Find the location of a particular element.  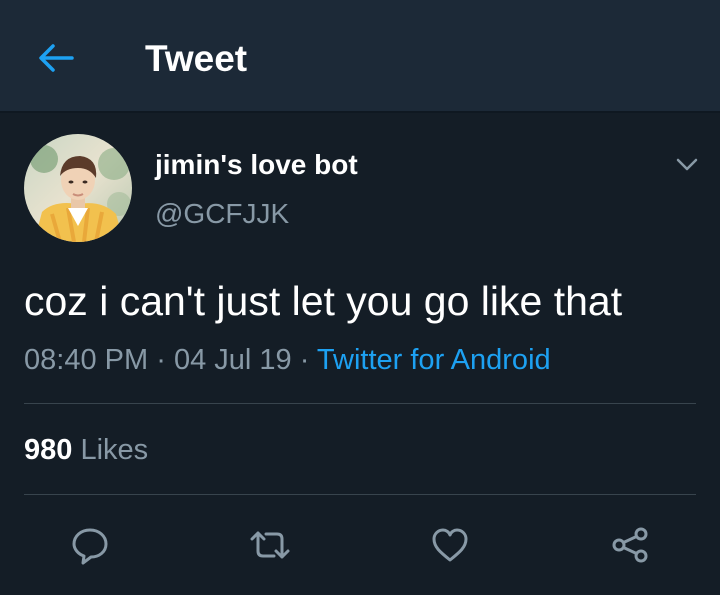

like-button is located at coordinates (450, 545).